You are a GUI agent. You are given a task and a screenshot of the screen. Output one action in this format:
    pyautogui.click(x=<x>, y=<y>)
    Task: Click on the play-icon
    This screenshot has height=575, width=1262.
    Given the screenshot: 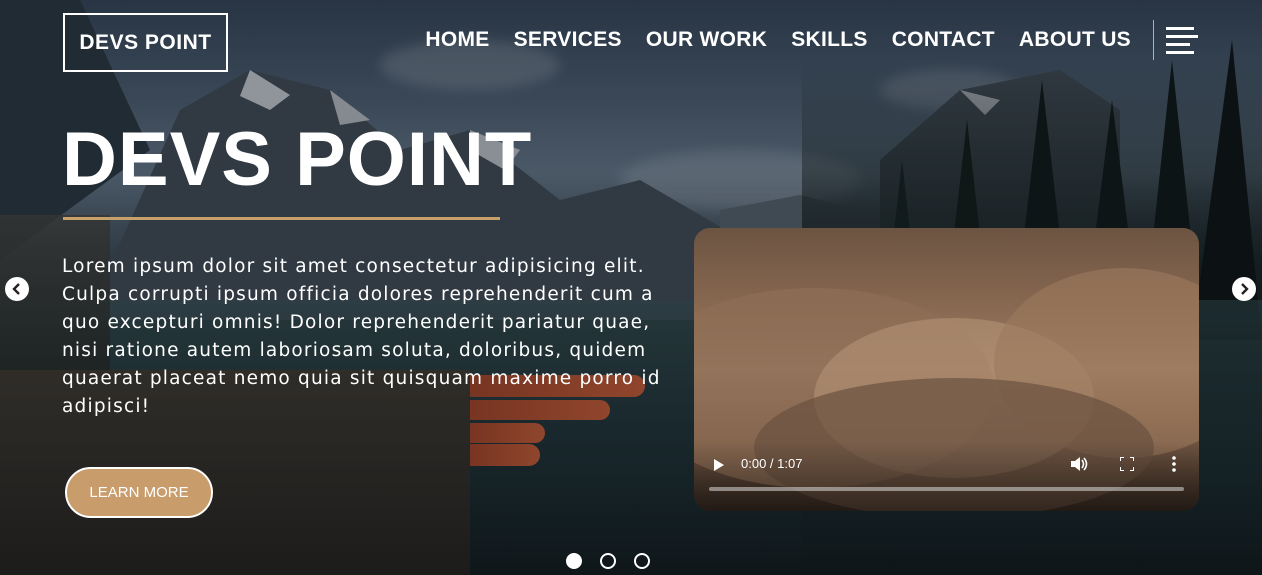 What is the action you would take?
    pyautogui.click(x=719, y=465)
    